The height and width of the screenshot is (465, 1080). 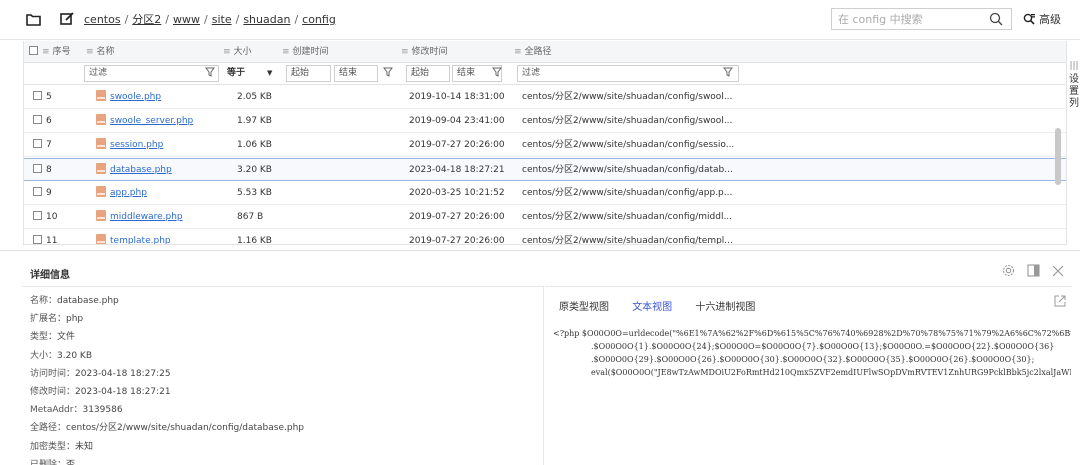 What do you see at coordinates (725, 307) in the screenshot?
I see `tab-hex-view: 十六进制视图` at bounding box center [725, 307].